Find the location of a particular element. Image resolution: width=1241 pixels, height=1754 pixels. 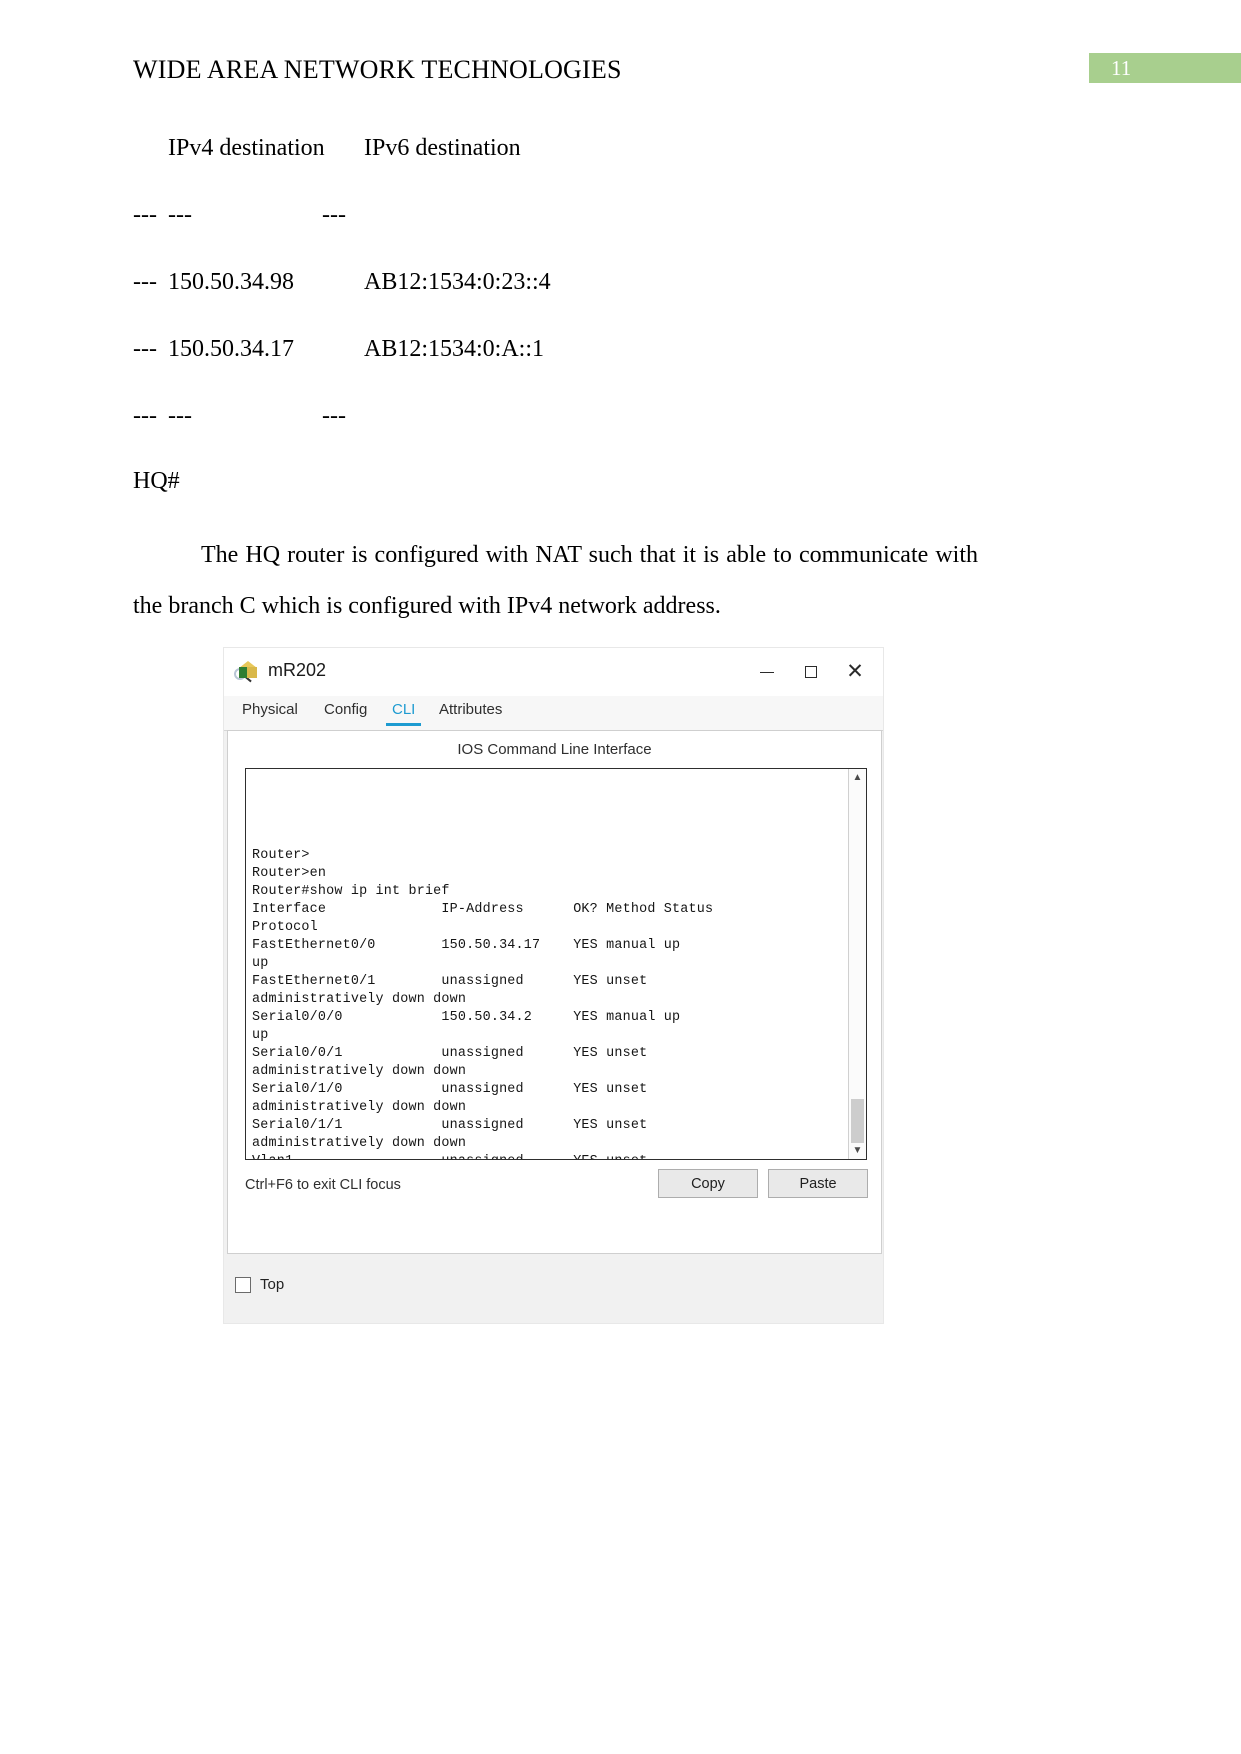

row-2-ipv4: 150.50.34.17 is located at coordinates (231, 349).